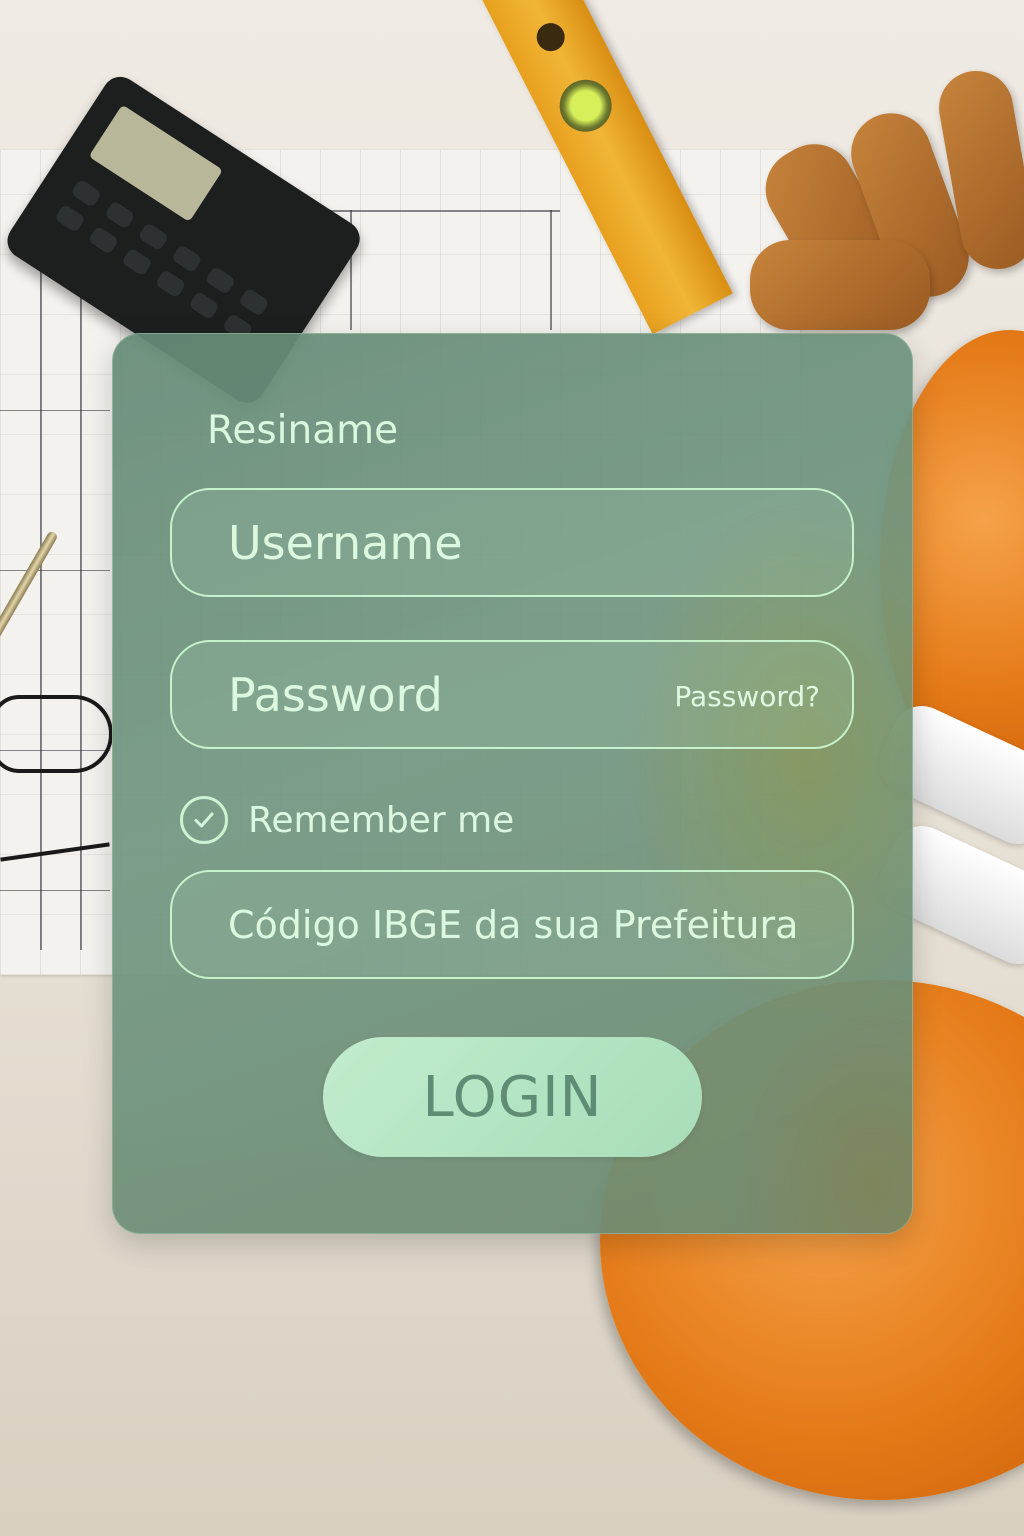  Describe the element at coordinates (512, 694) in the screenshot. I see `password-field: Password?` at that location.